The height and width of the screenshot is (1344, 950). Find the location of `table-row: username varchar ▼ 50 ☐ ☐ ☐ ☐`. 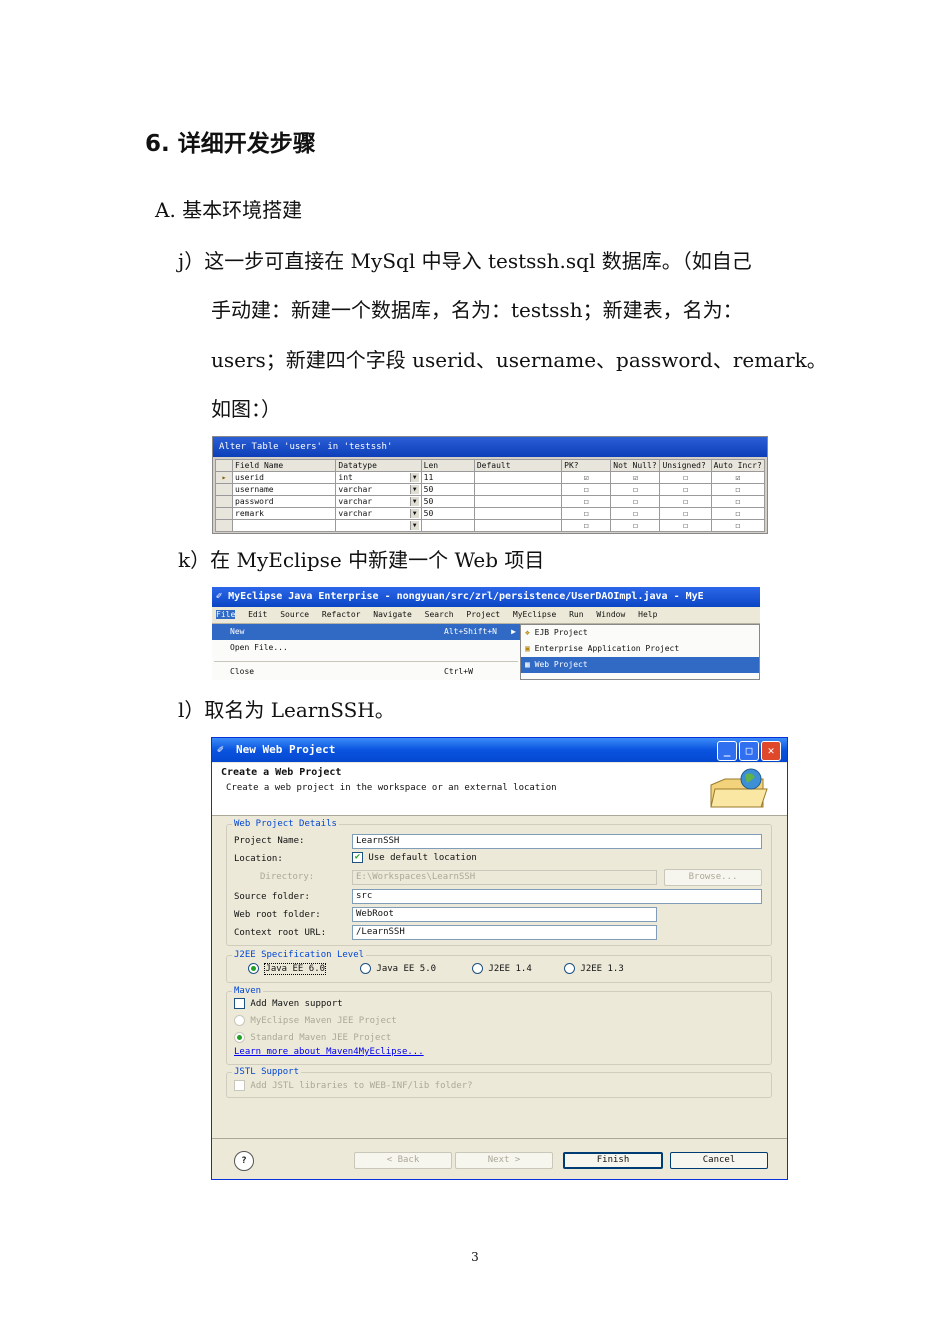

table-row: username varchar ▼ 50 ☐ ☐ ☐ ☐ is located at coordinates (490, 489).